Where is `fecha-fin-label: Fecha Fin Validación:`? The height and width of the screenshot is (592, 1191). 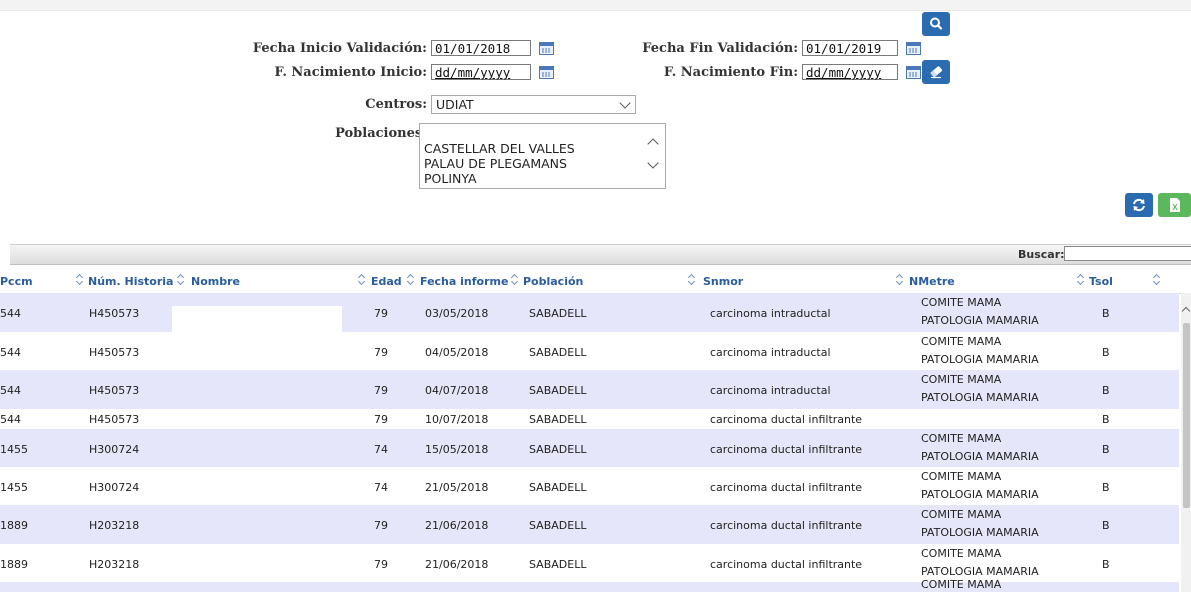
fecha-fin-label: Fecha Fin Validación: is located at coordinates (720, 48).